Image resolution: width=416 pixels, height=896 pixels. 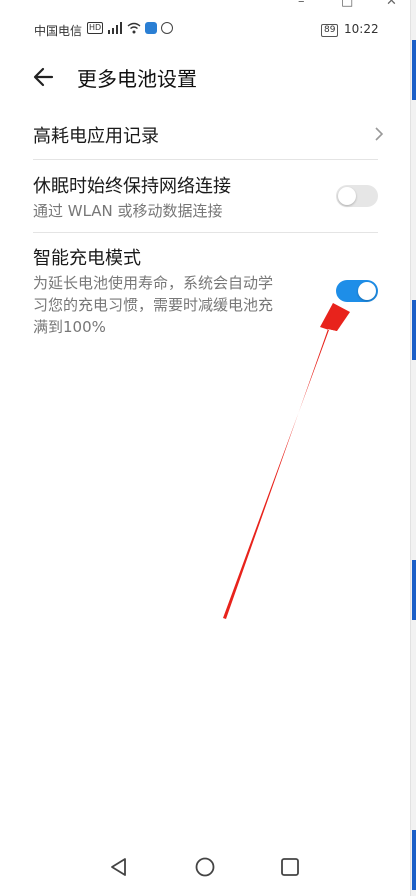 What do you see at coordinates (357, 291) in the screenshot?
I see `smart-charging-toggle` at bounding box center [357, 291].